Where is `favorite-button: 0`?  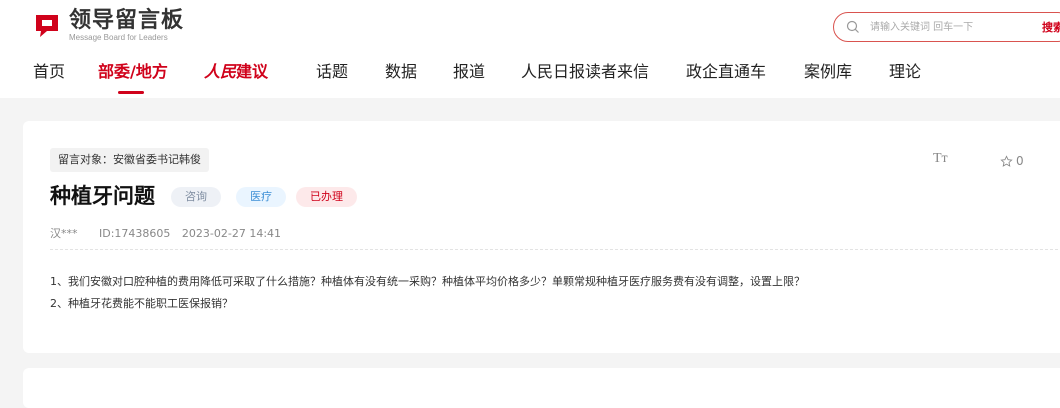
favorite-button: 0 is located at coordinates (1012, 161).